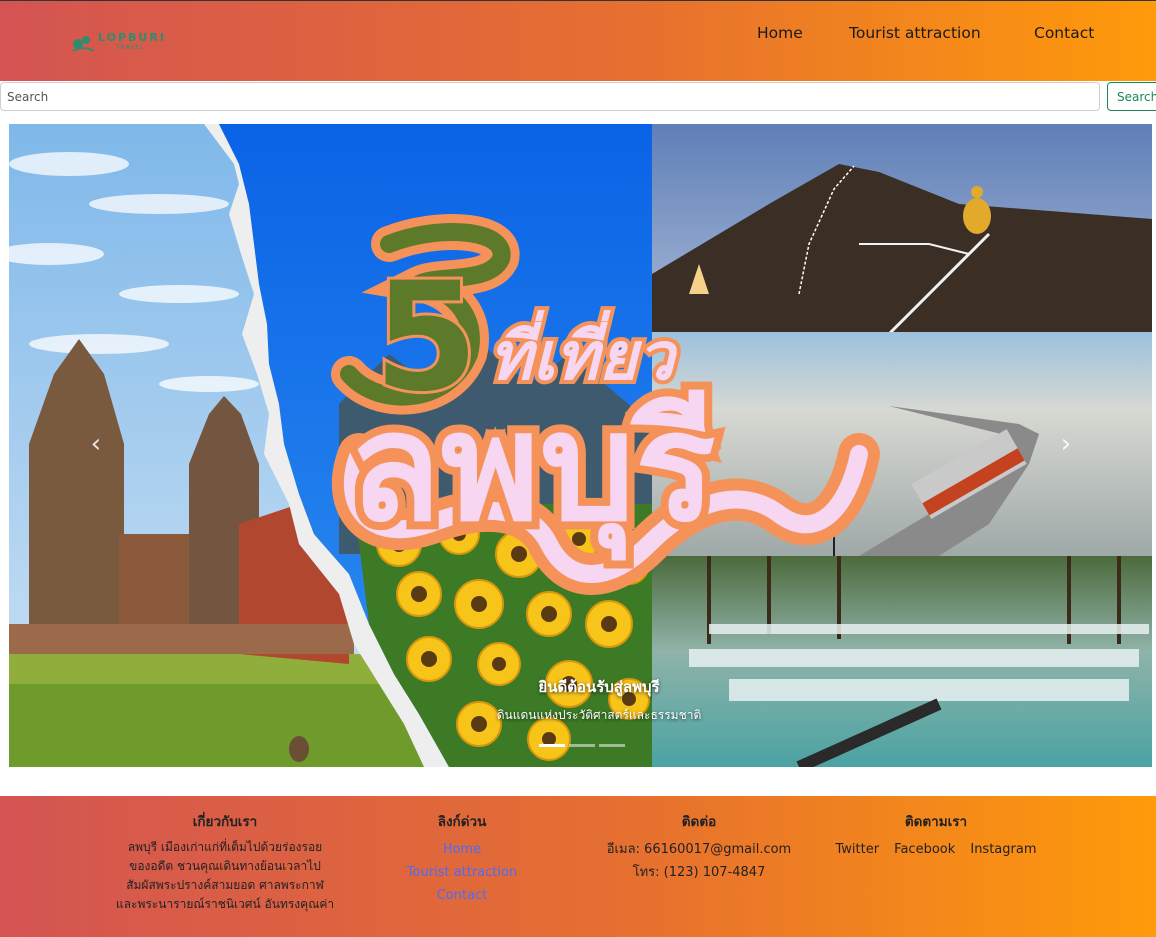  I want to click on footer-follow: ติดตามเรา Twitter Facebook Instagram, so click(936, 833).